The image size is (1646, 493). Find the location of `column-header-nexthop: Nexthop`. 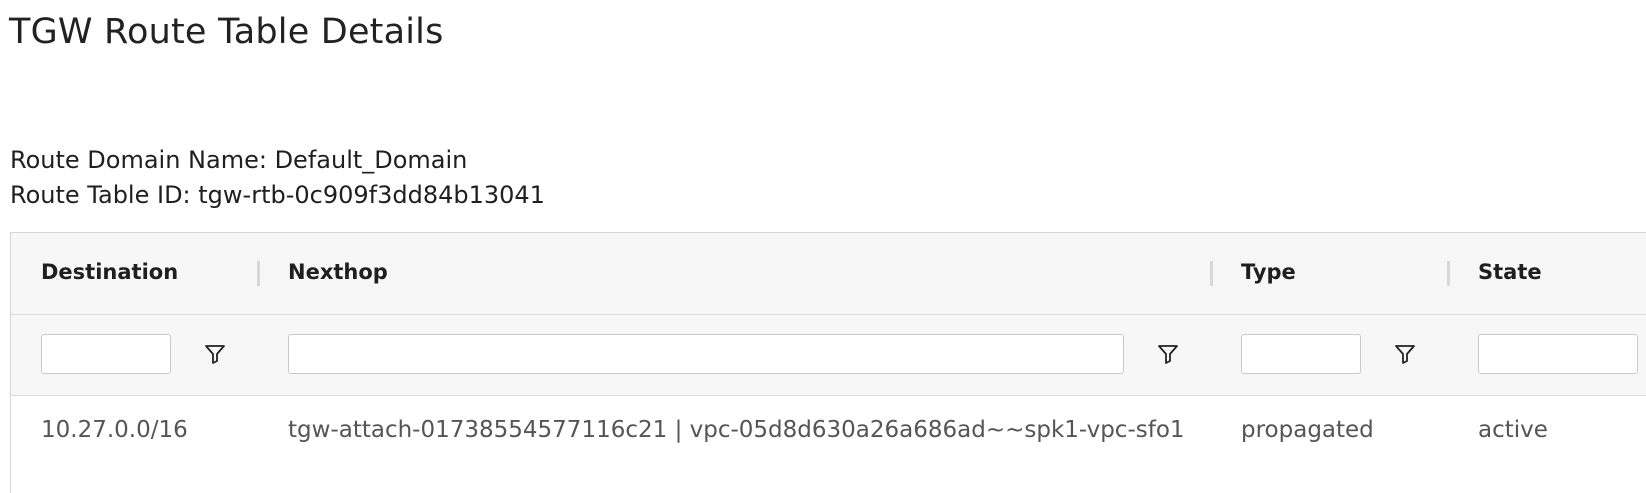

column-header-nexthop: Nexthop is located at coordinates (338, 272).